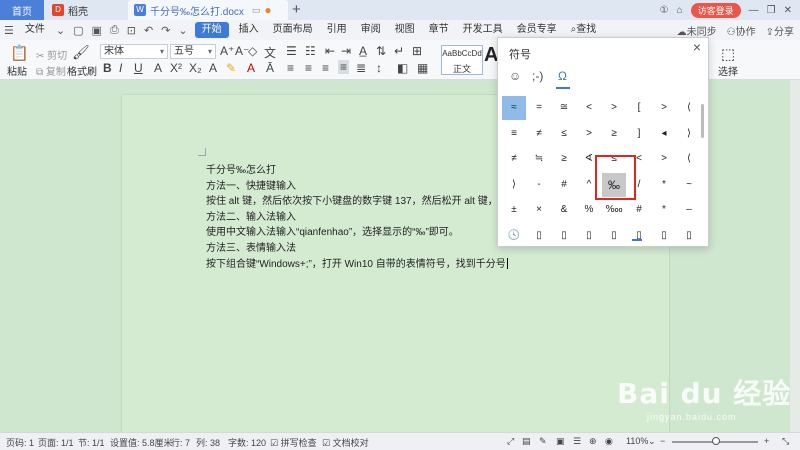 This screenshot has height=450, width=800. What do you see at coordinates (247, 442) in the screenshot?
I see `status-words: 字数: 120` at bounding box center [247, 442].